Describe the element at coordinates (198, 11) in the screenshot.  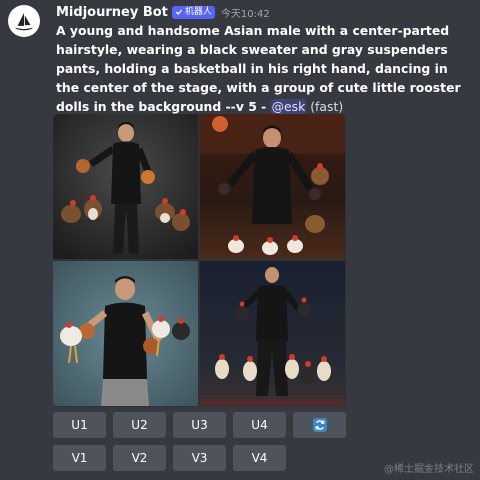
I see `bot-badge-label: 机器人` at that location.